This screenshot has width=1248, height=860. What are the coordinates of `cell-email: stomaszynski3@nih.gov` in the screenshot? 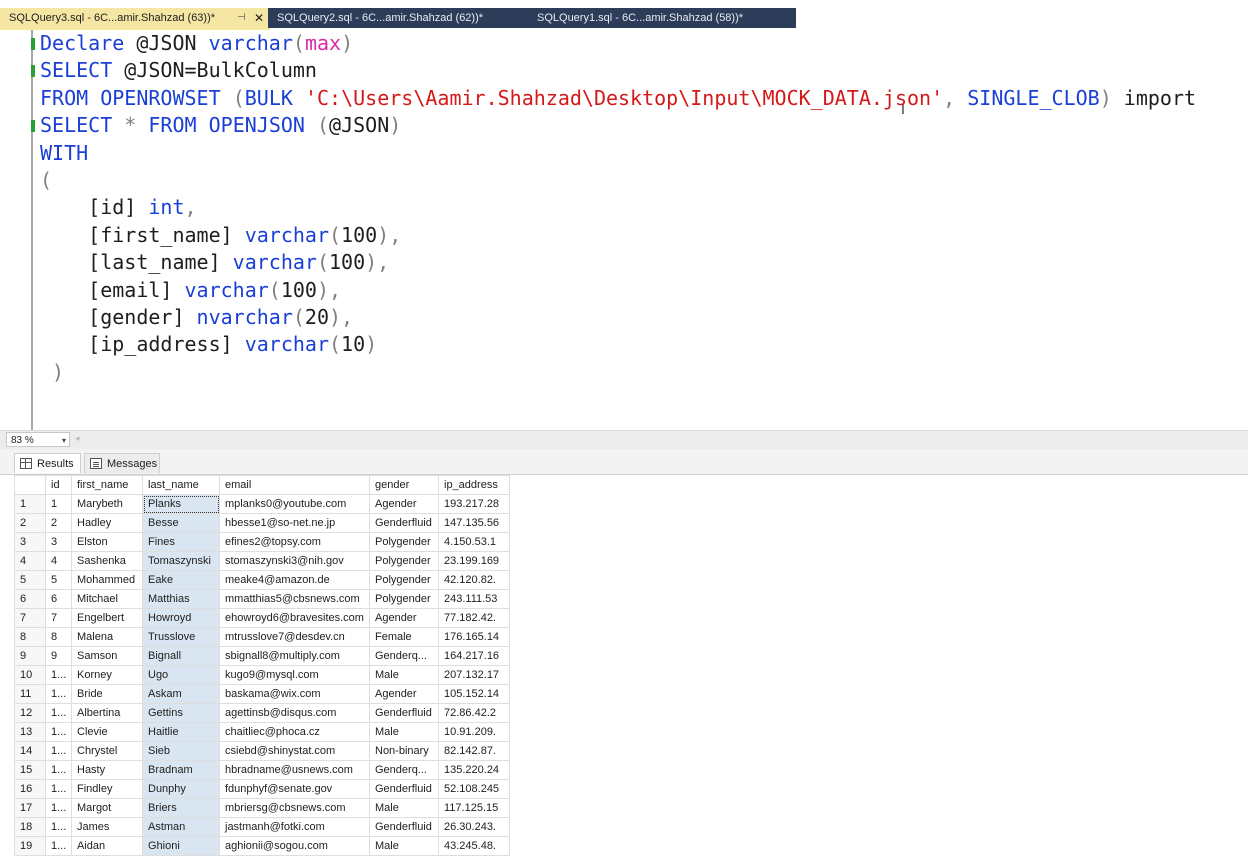 It's located at (294, 561).